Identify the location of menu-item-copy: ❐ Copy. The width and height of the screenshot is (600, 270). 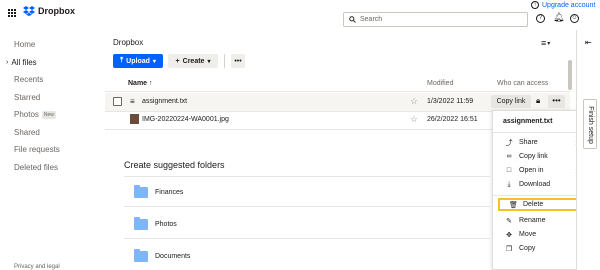
(538, 248).